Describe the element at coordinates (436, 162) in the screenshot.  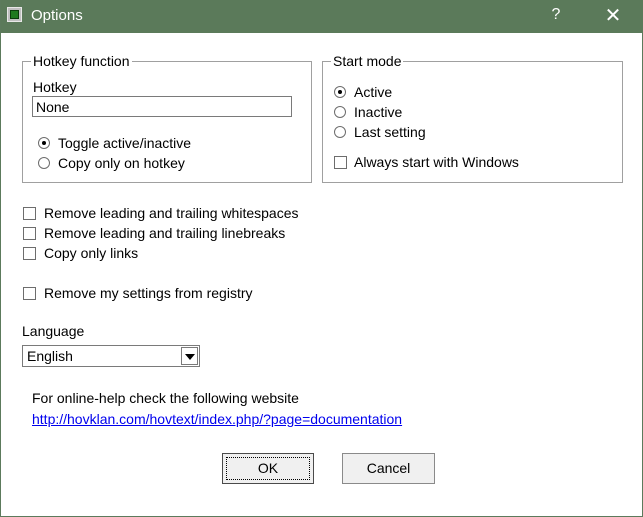
I see `always-start-label: Always start with Windows` at that location.